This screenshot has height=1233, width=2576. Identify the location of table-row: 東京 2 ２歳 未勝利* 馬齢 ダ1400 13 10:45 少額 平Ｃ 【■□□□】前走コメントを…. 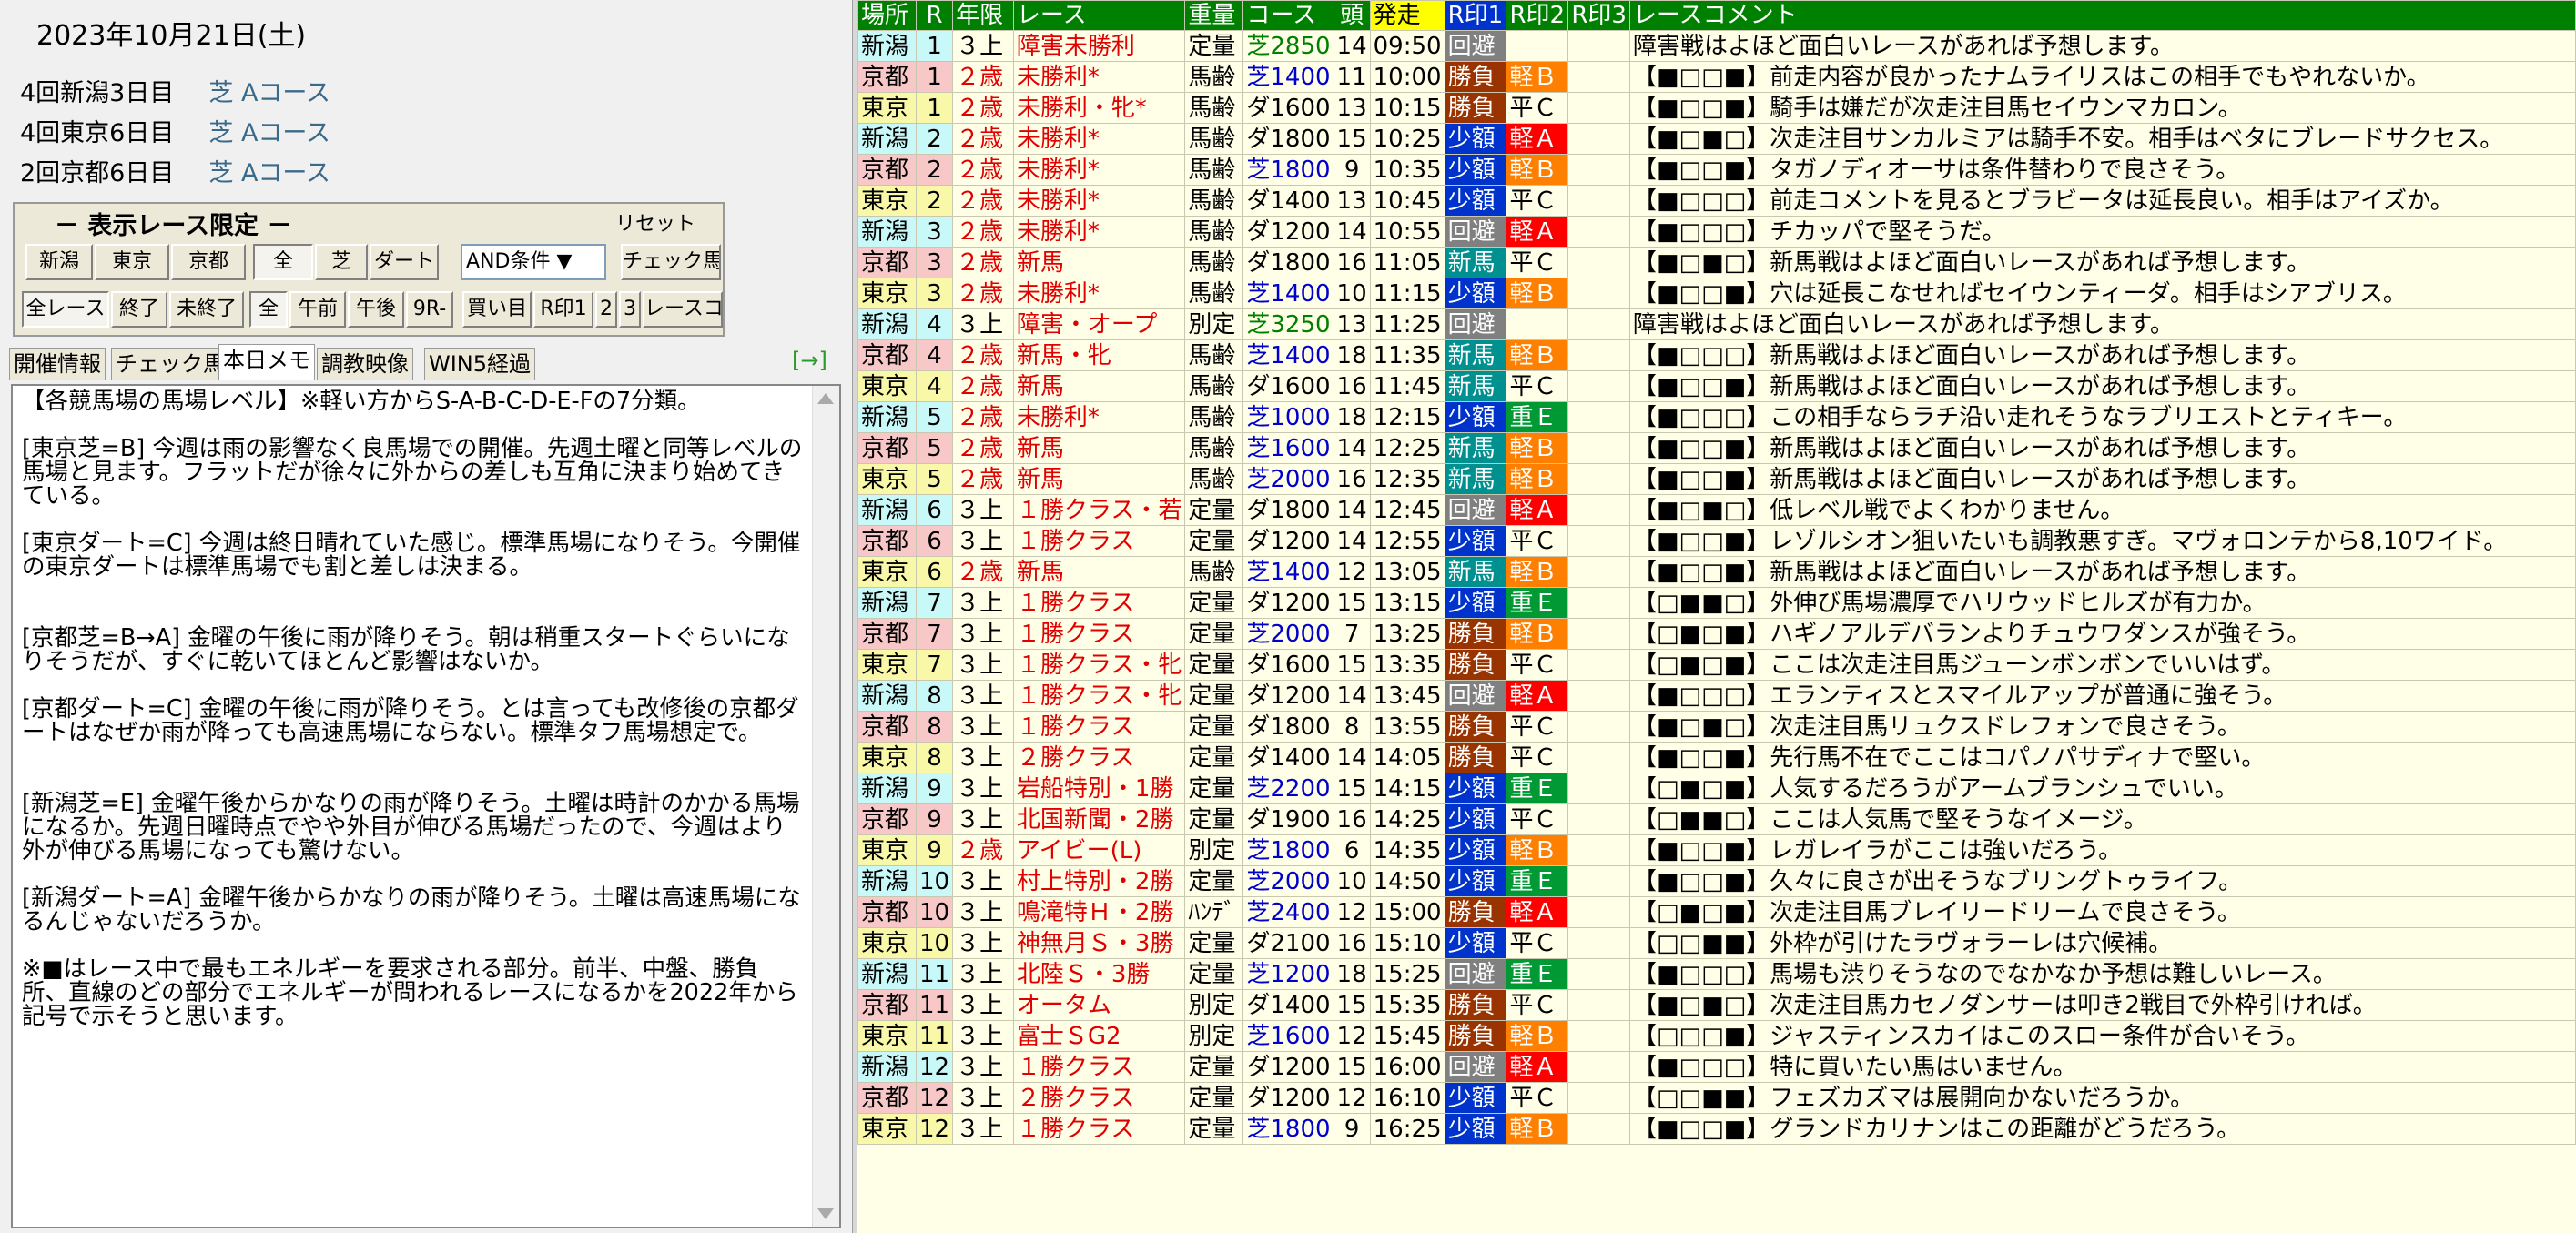
(1716, 201).